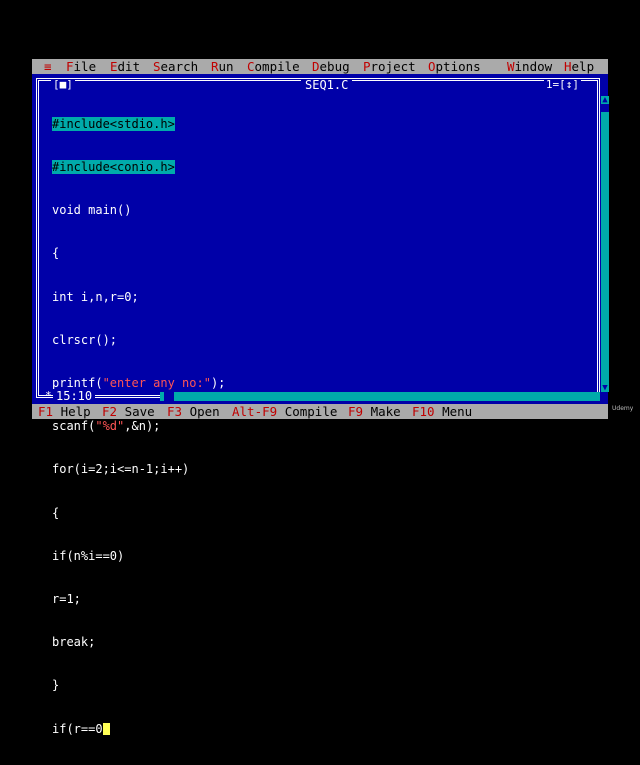 The height and width of the screenshot is (765, 640). I want to click on menu-help: Help, so click(579, 66).